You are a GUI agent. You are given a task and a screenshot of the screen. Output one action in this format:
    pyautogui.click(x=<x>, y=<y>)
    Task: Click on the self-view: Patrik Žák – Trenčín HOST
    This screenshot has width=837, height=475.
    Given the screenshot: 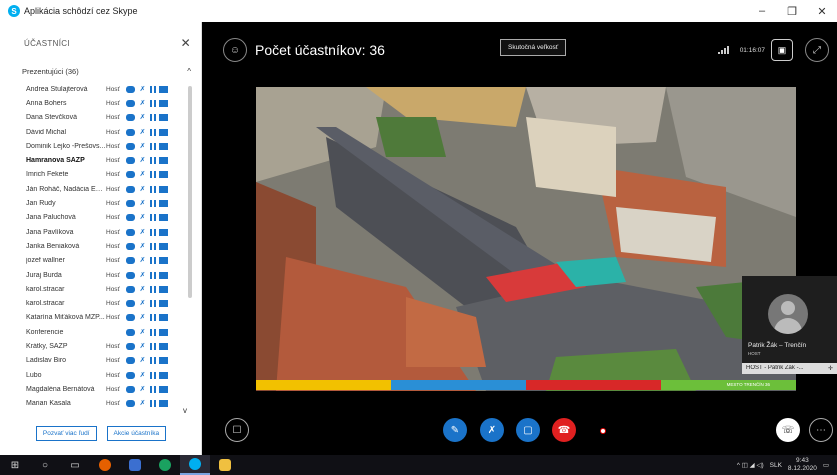 What is the action you would take?
    pyautogui.click(x=789, y=324)
    